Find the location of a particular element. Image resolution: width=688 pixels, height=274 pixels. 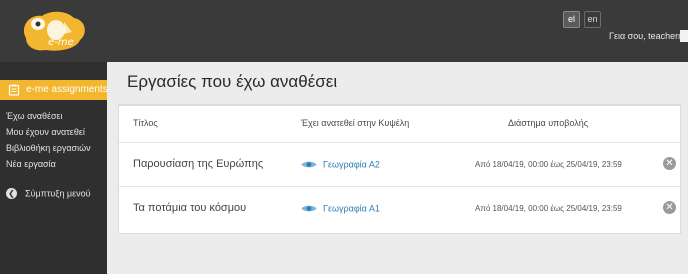

course-name: Γεωγραφία Α2 is located at coordinates (351, 164).